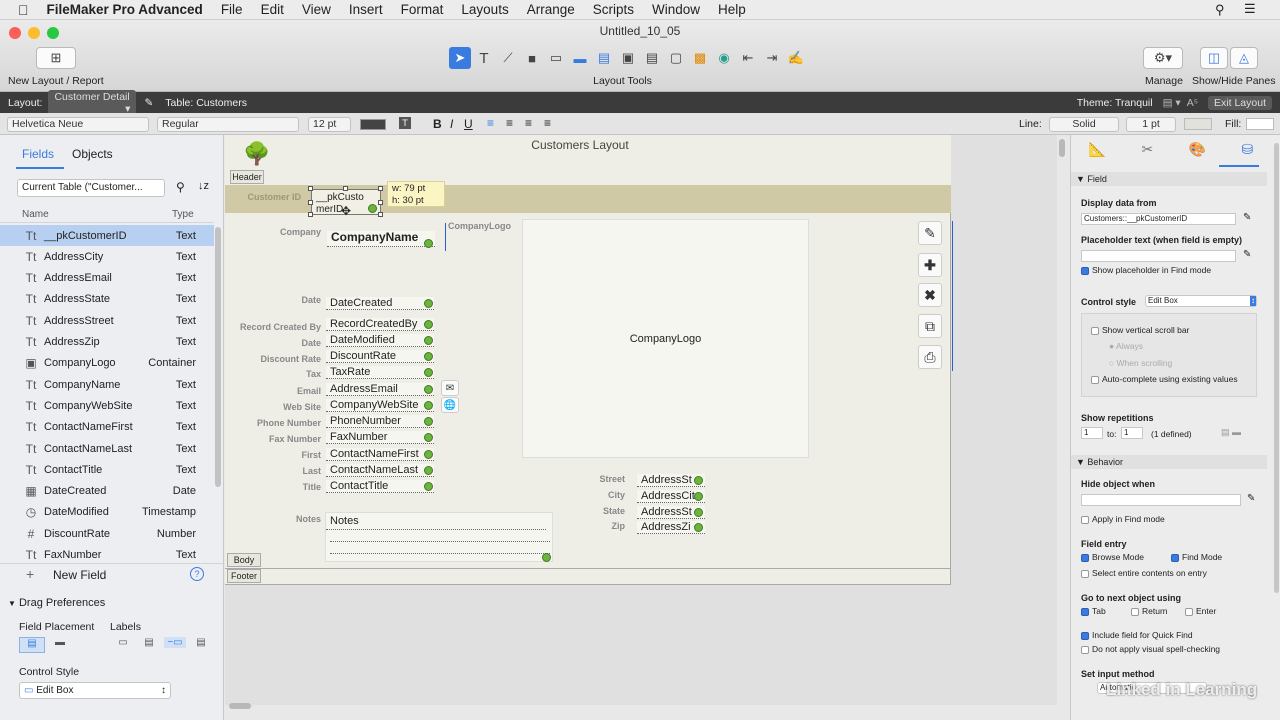  Describe the element at coordinates (604, 58) in the screenshot. I see `button-bar-tool-icon: ▤` at that location.